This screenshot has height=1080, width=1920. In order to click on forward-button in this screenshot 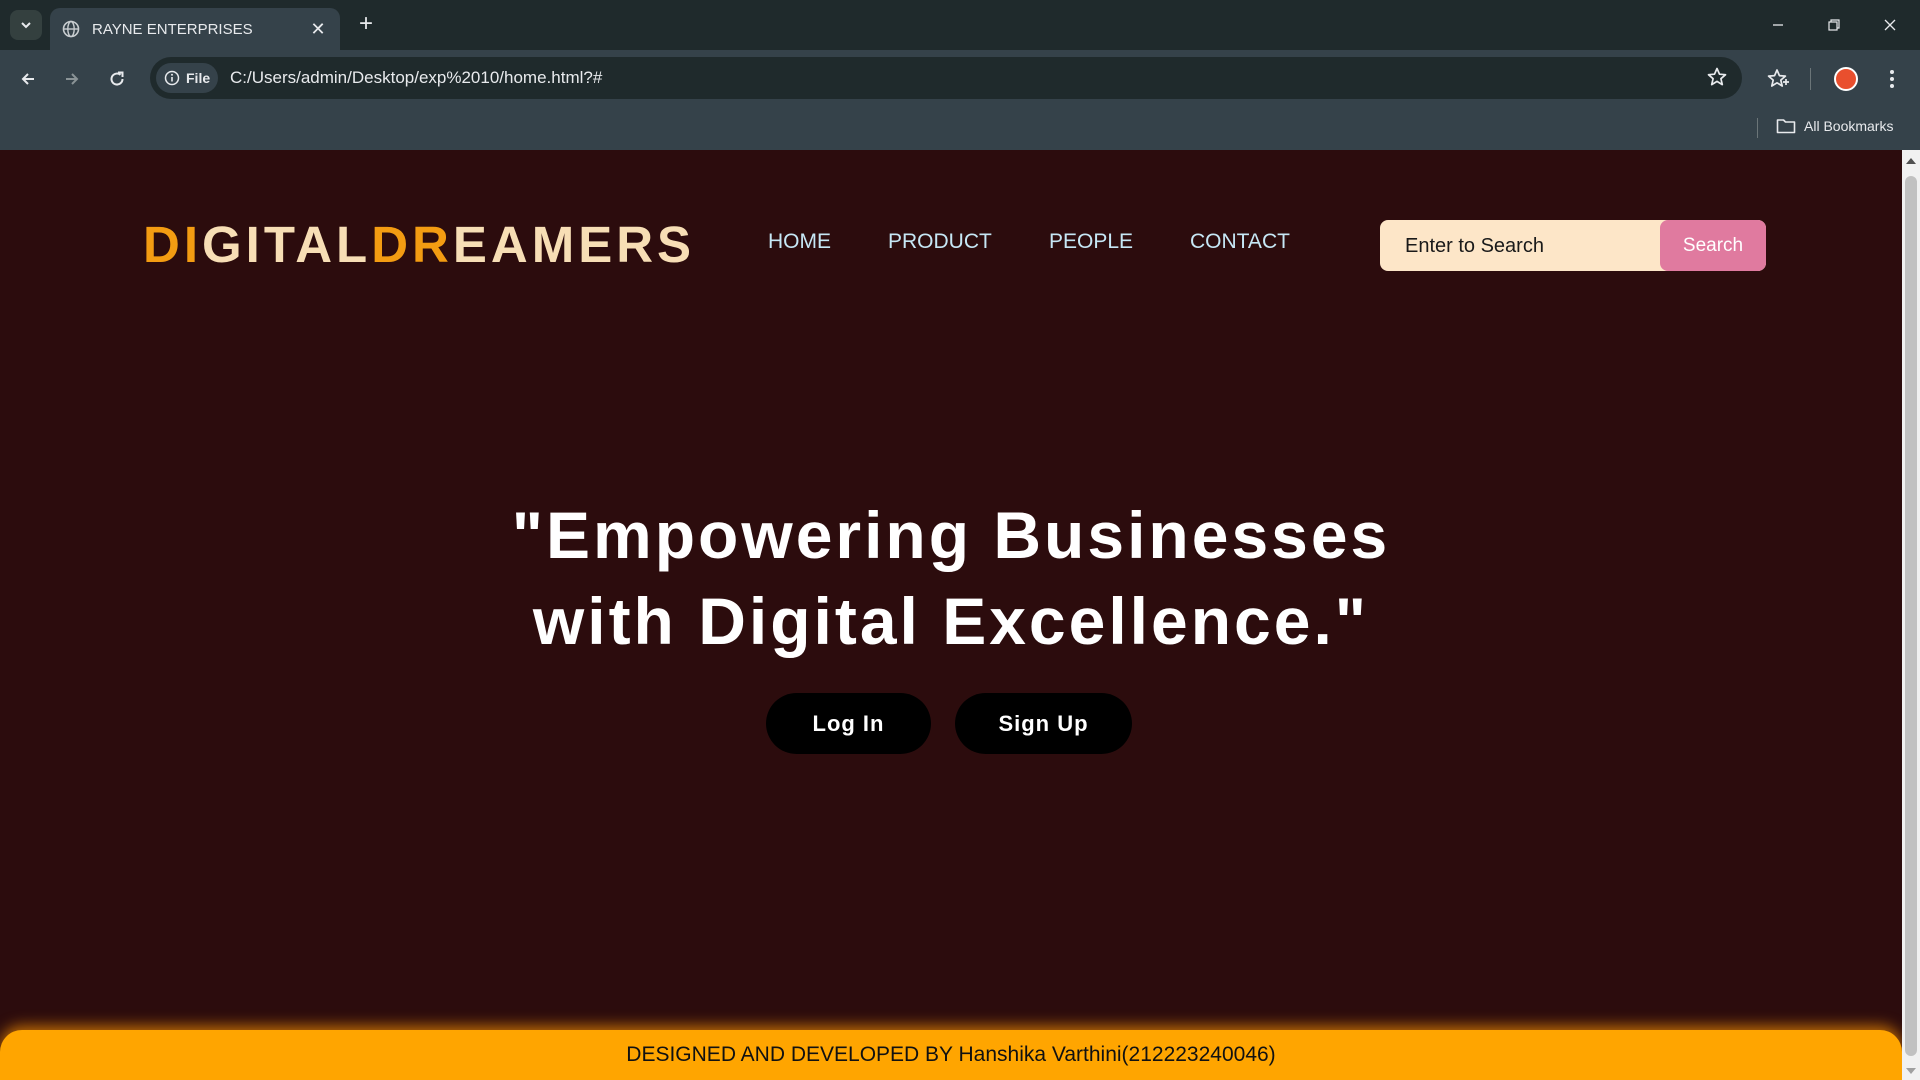, I will do `click(72, 79)`.